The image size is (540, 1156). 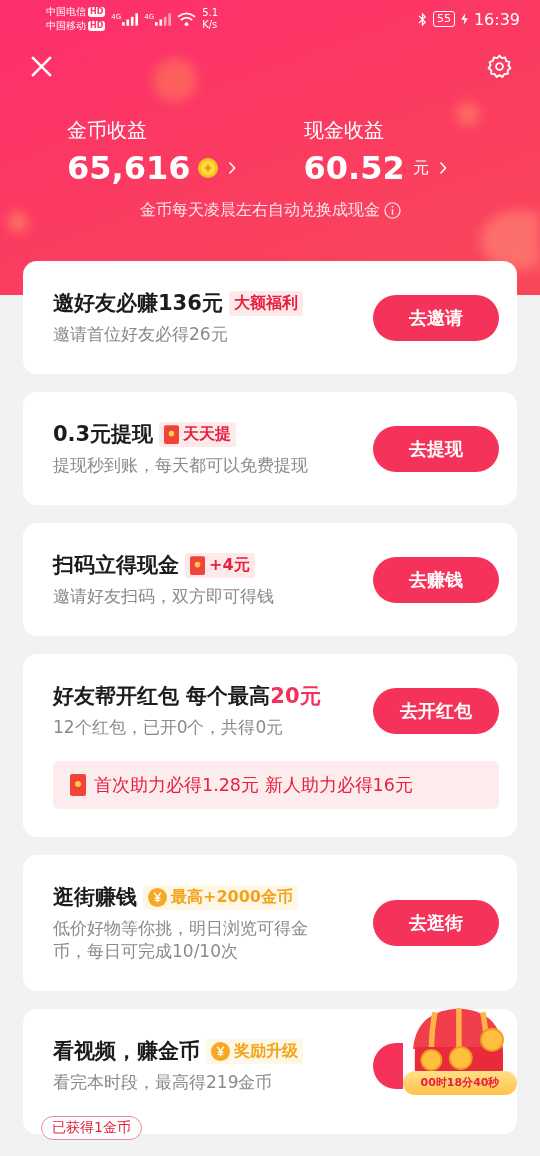 What do you see at coordinates (253, 785) in the screenshot?
I see `tip-text: 首次助力必得1.28元 新人助力必得16元` at bounding box center [253, 785].